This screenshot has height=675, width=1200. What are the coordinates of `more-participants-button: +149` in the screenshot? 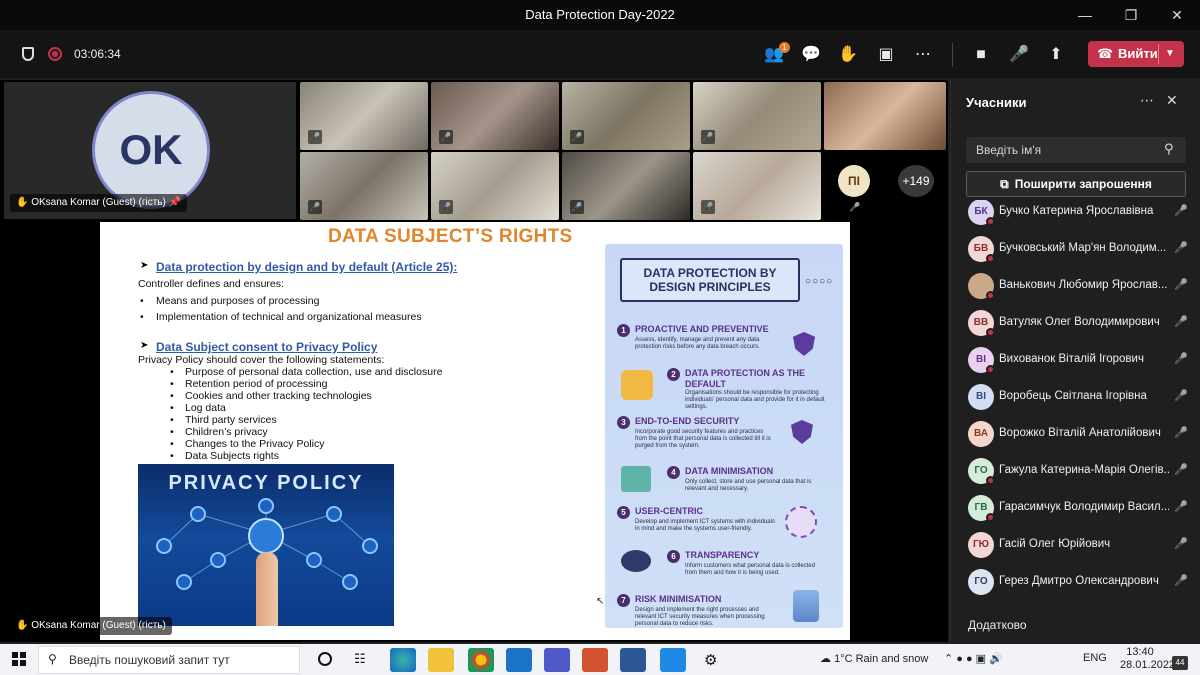 It's located at (916, 181).